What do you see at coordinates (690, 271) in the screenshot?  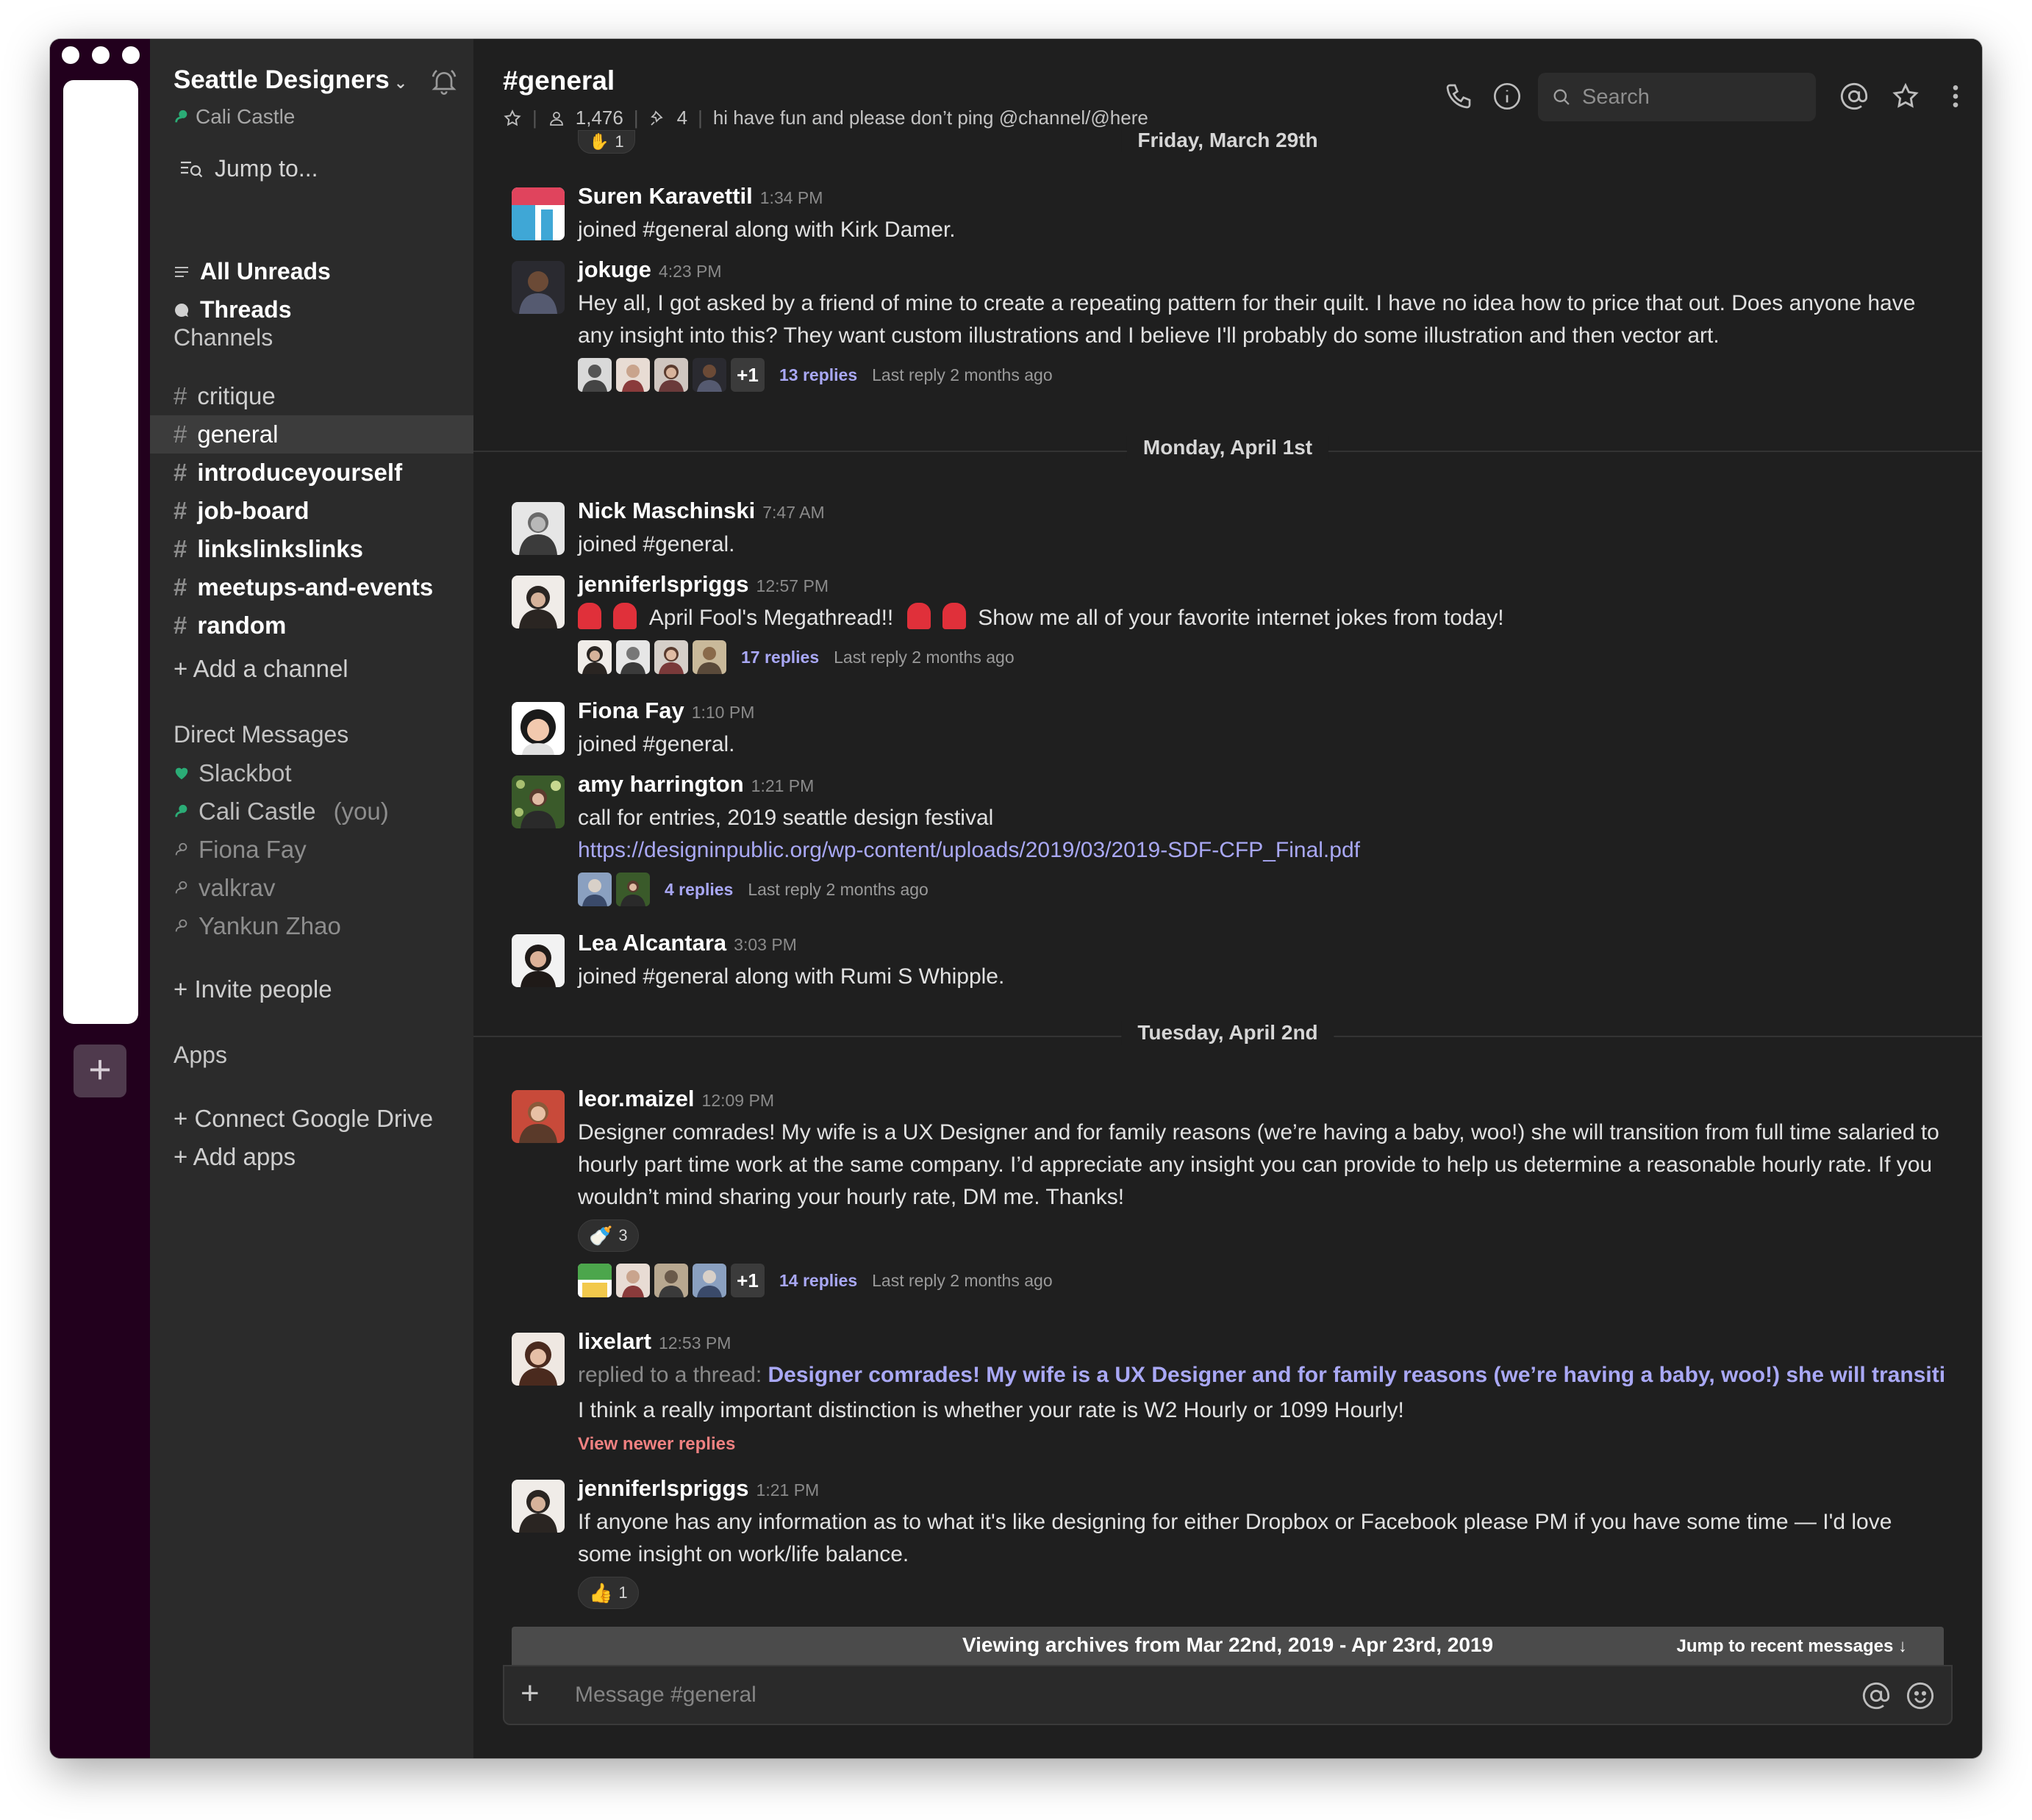 I see `message-time: 4:23 PM` at bounding box center [690, 271].